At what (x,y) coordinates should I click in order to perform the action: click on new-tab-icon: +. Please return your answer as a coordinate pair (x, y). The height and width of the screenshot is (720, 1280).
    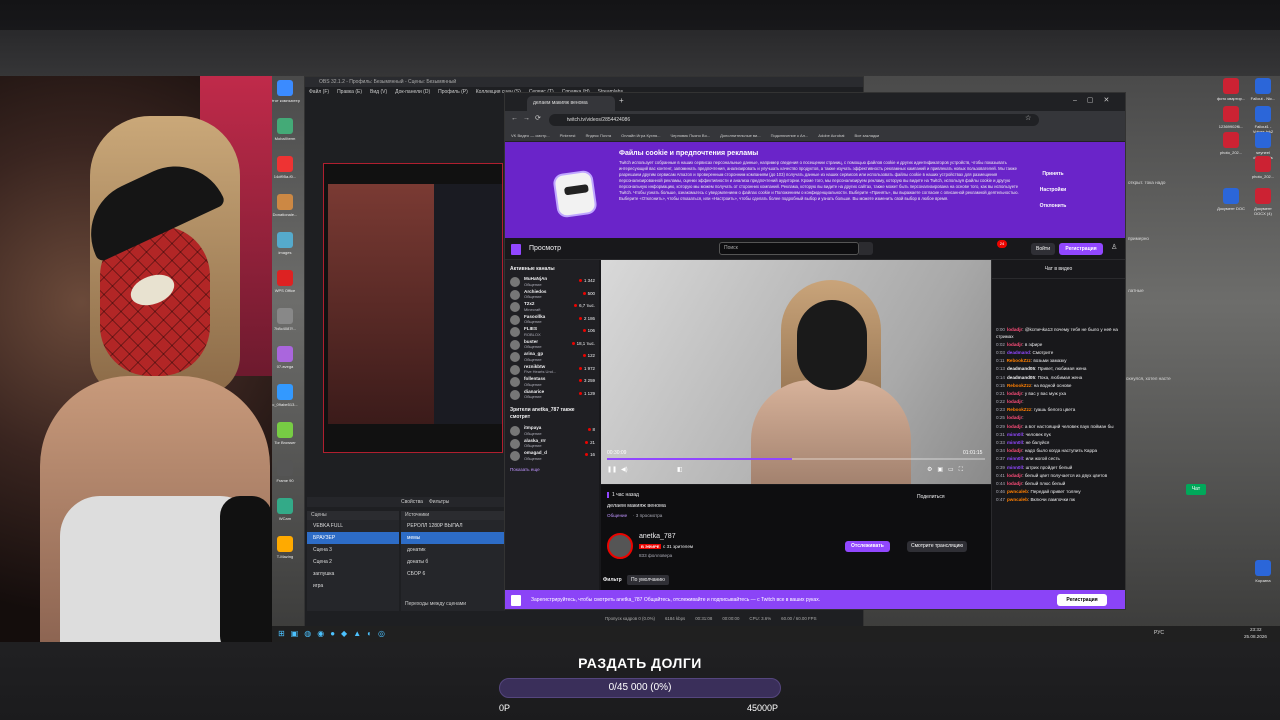
    Looking at the image, I should click on (621, 100).